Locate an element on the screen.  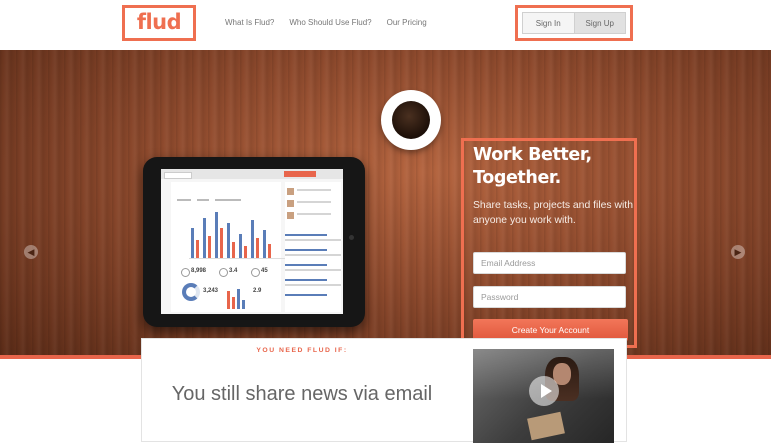
stat-value: 2.9 is located at coordinates (257, 291).